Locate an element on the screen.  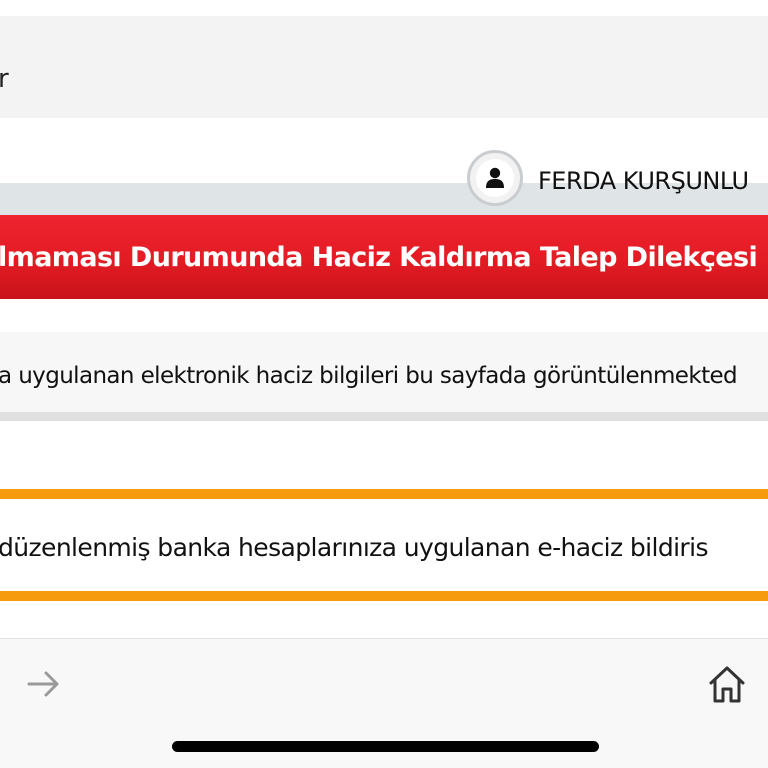
user-name: FERDA KURŞUNLU is located at coordinates (643, 181).